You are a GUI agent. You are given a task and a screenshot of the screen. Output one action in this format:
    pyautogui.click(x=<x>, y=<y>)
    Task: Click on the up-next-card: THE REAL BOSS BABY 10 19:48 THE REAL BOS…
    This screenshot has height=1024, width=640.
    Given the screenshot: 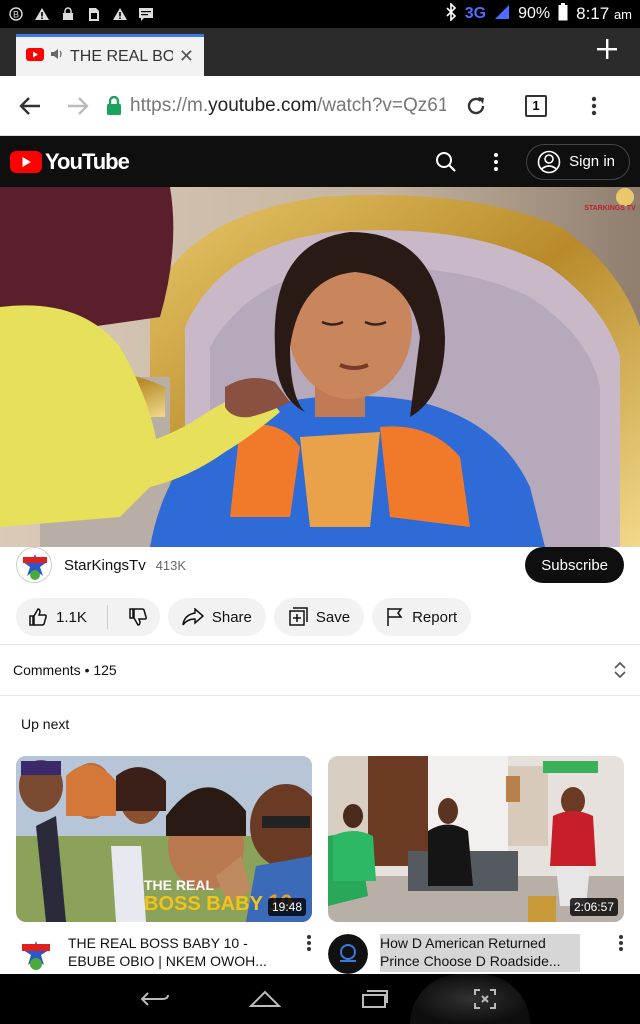 What is the action you would take?
    pyautogui.click(x=164, y=865)
    